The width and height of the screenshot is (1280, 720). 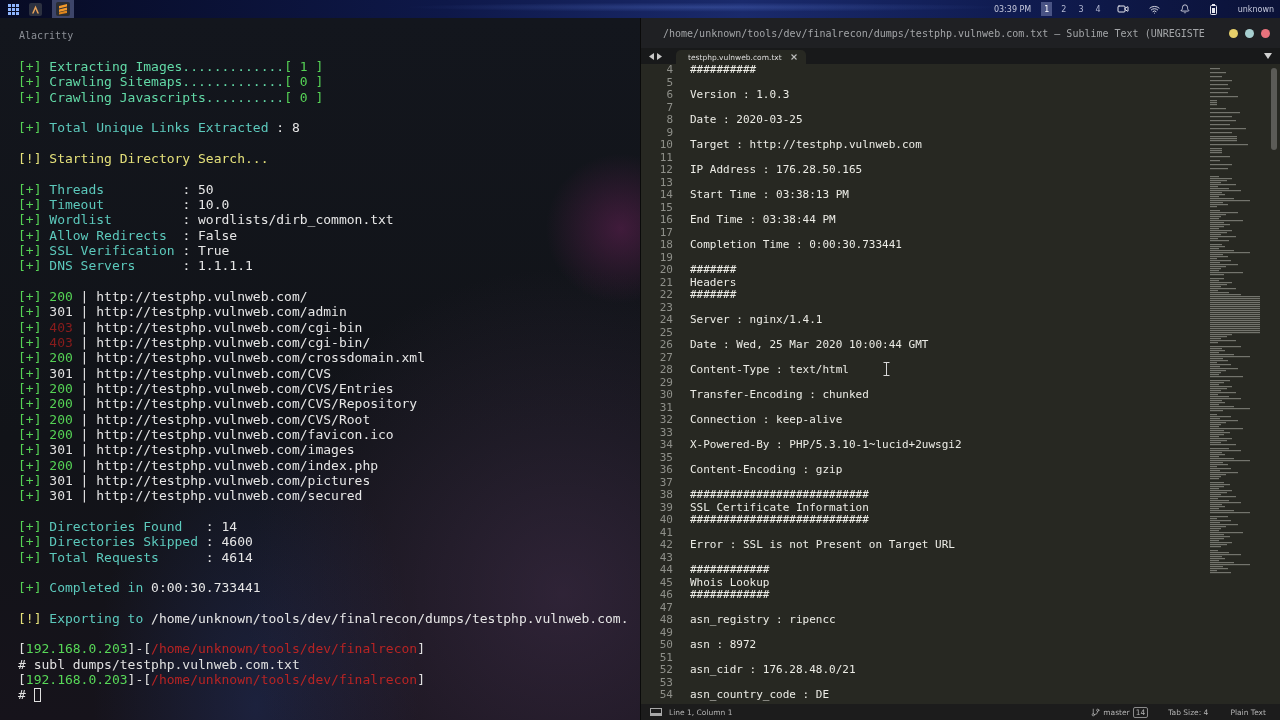 What do you see at coordinates (773, 669) in the screenshot?
I see `code-line: asn_cidr : 176.28.48.0/21` at bounding box center [773, 669].